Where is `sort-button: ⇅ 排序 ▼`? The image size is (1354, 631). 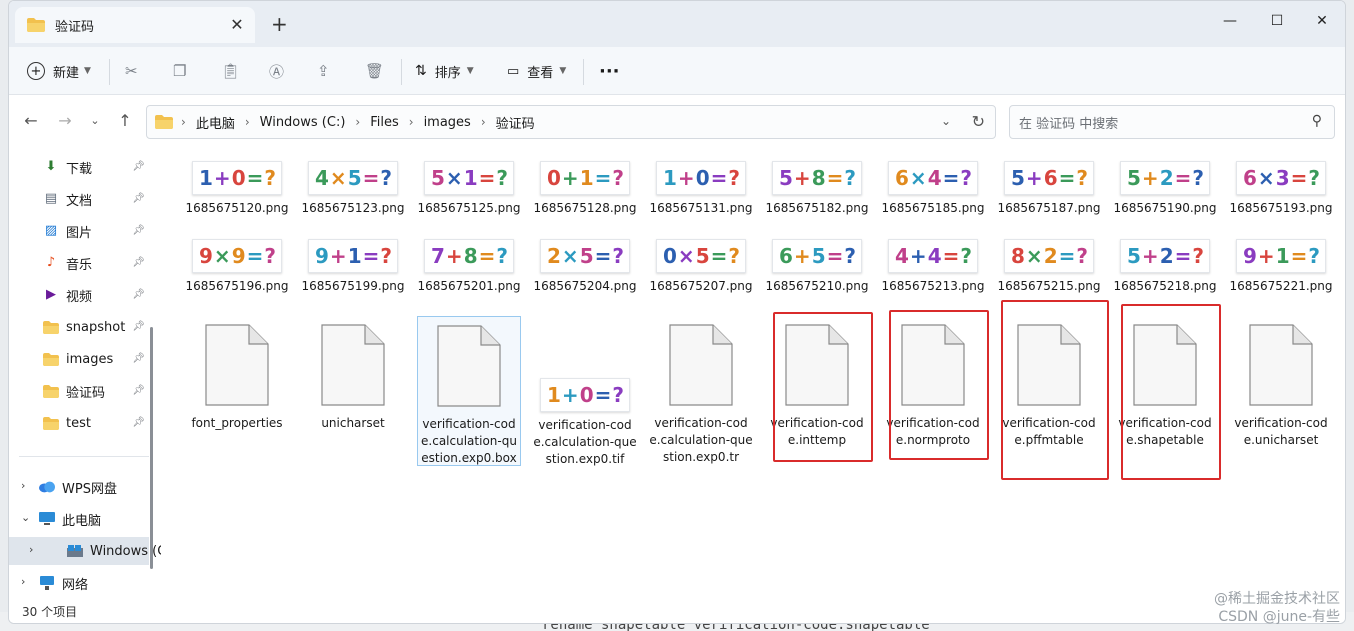
sort-button: ⇅ 排序 ▼ is located at coordinates (444, 71).